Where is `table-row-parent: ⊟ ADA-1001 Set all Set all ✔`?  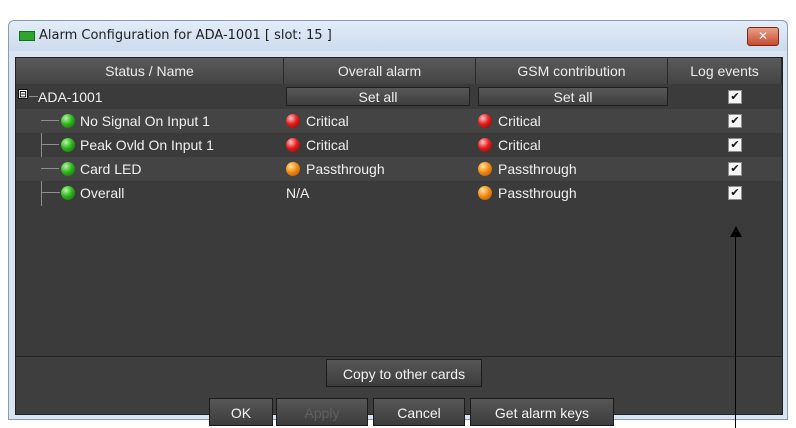
table-row-parent: ⊟ ADA-1001 Set all Set all ✔ is located at coordinates (399, 97).